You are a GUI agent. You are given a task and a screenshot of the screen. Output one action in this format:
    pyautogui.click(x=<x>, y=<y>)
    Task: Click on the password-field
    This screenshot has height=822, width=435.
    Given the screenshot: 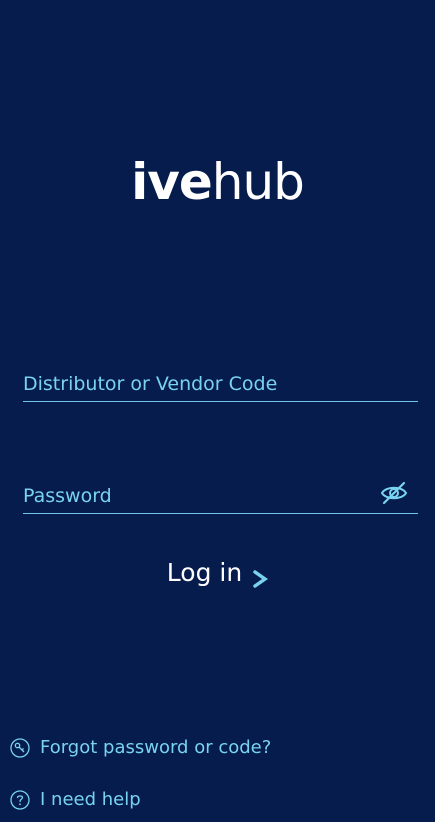 What is the action you would take?
    pyautogui.click(x=220, y=497)
    